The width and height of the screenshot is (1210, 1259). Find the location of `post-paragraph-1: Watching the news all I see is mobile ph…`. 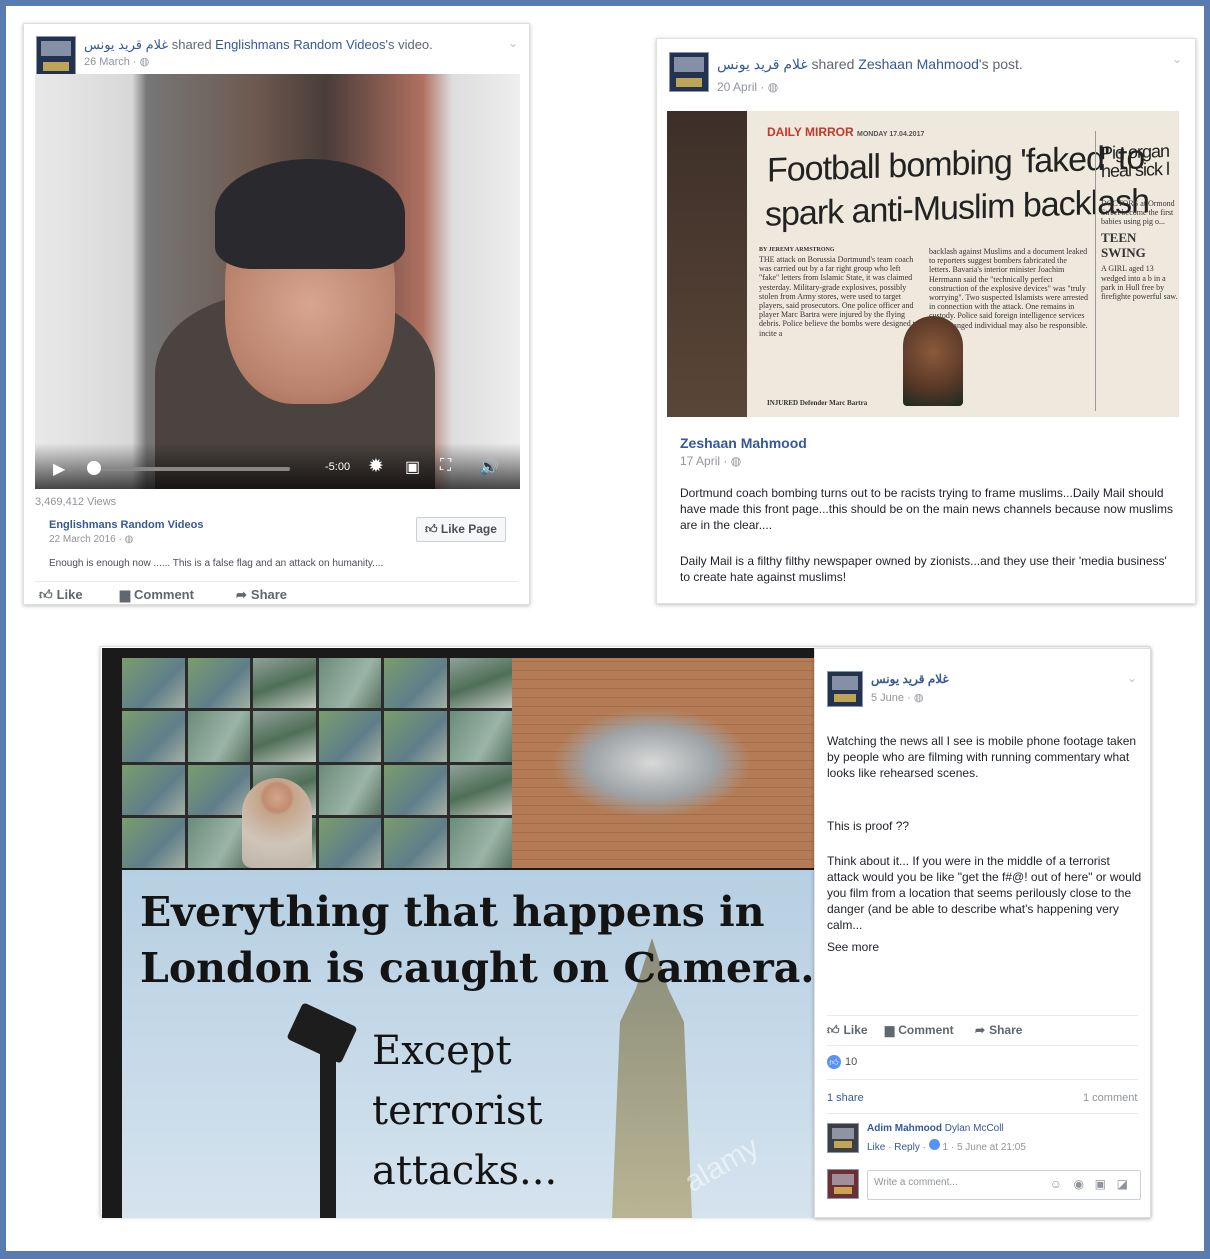

post-paragraph-1: Watching the news all I see is mobile ph… is located at coordinates (982, 757).